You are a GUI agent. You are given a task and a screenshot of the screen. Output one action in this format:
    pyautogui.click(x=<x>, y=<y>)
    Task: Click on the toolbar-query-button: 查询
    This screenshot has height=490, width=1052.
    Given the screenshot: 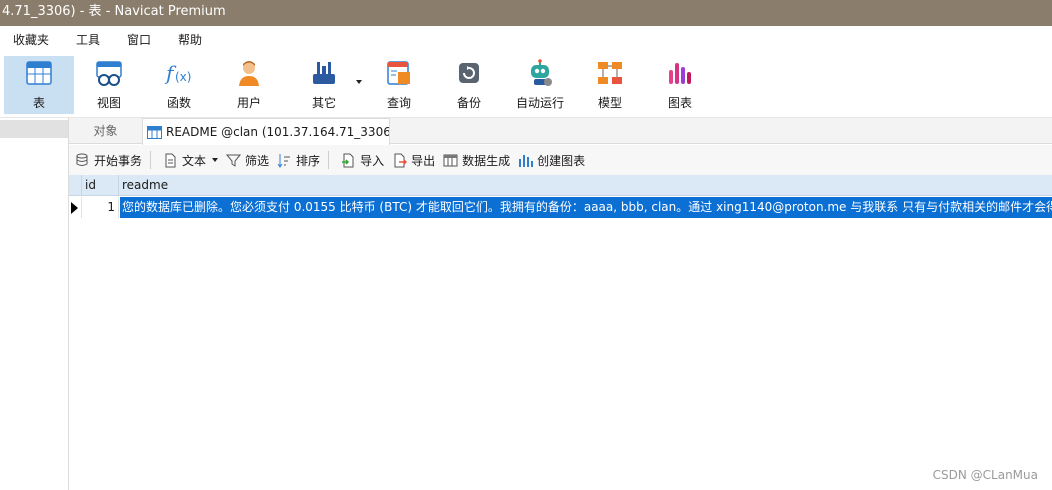 What is the action you would take?
    pyautogui.click(x=399, y=85)
    